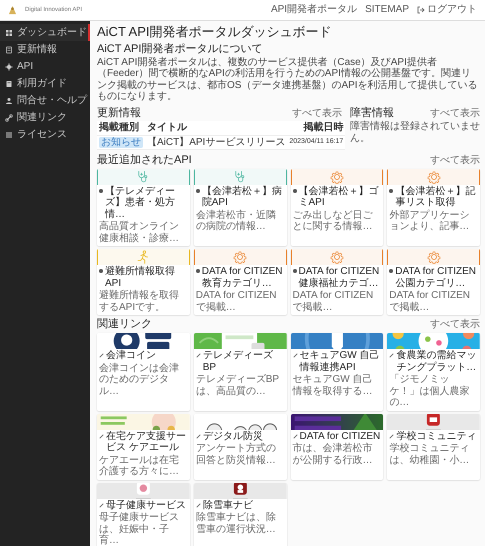  Describe the element at coordinates (143, 257) in the screenshot. I see `running-person-icon` at that location.